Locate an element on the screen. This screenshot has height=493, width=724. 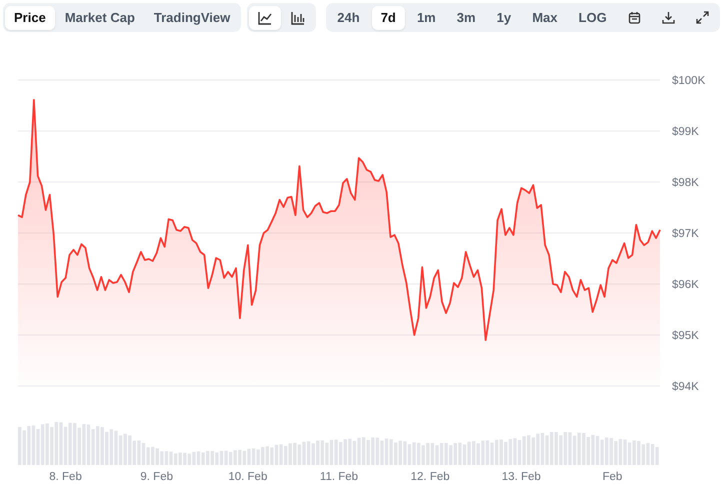
expand-icon is located at coordinates (702, 17).